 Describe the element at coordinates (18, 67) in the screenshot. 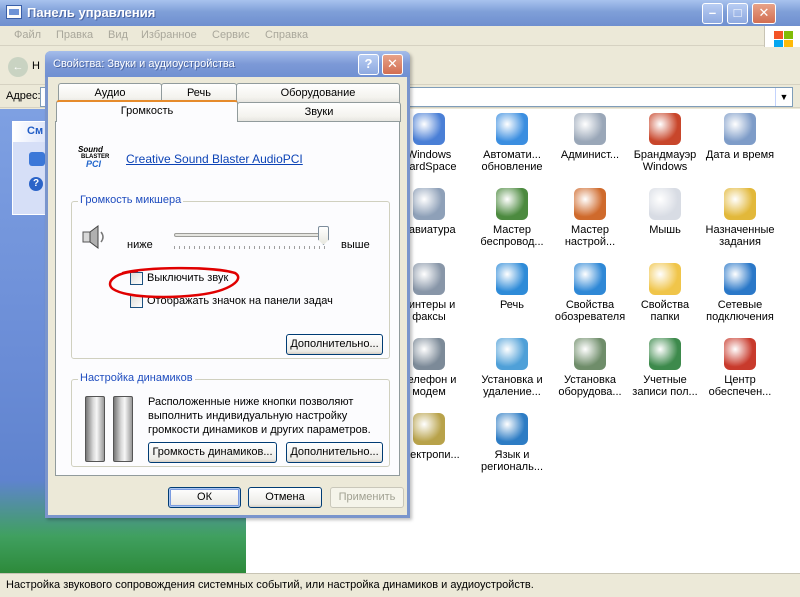

I see `back-arrow-icon: ←` at that location.